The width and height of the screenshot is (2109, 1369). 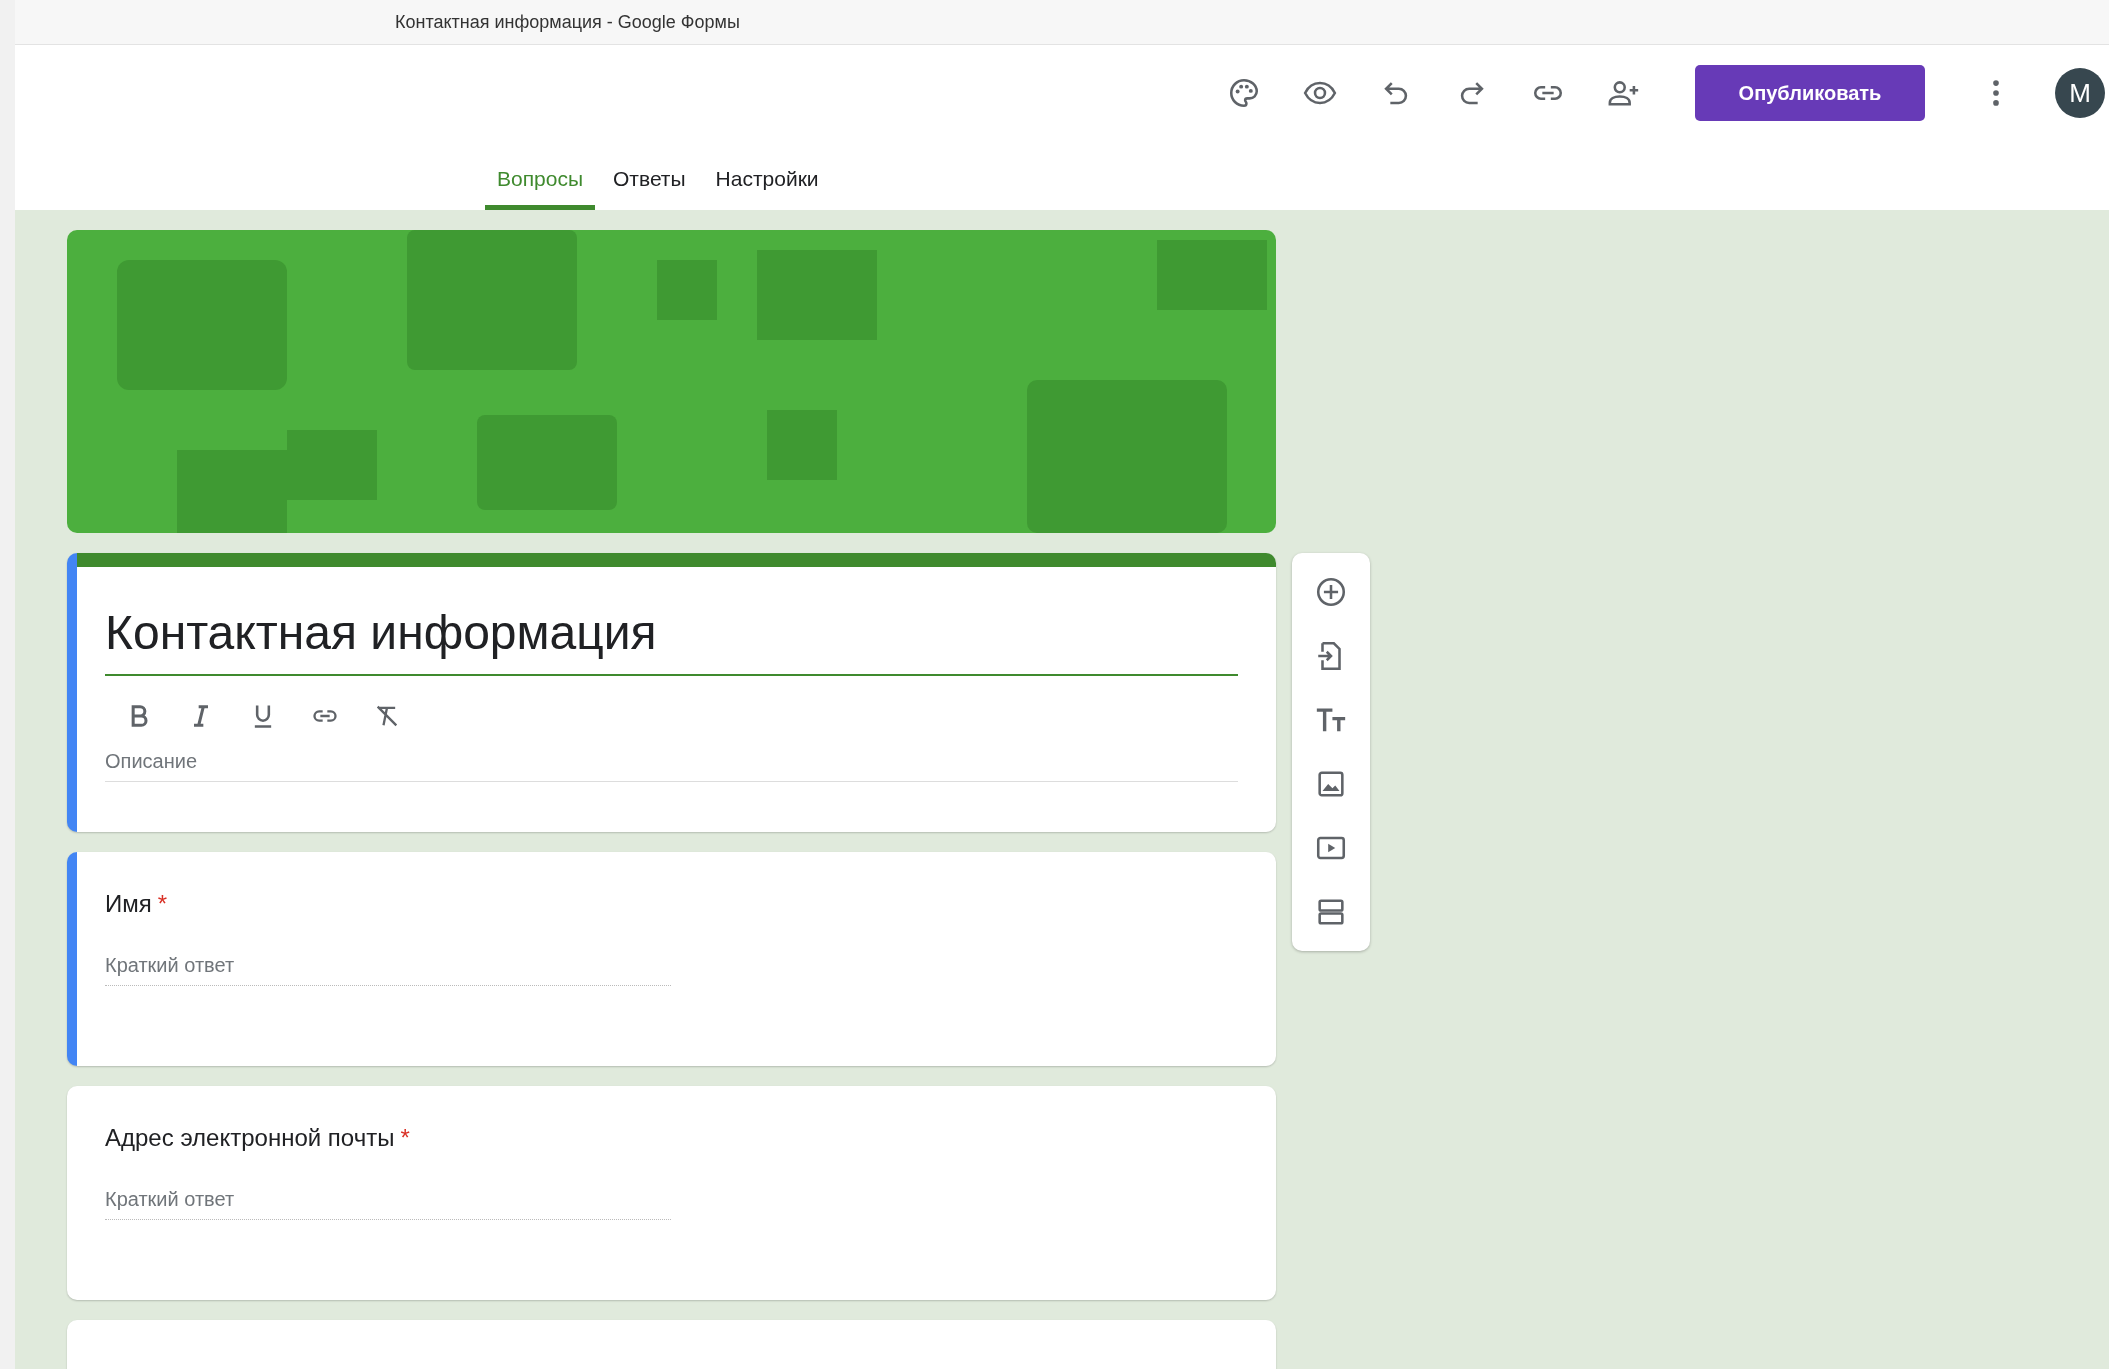 What do you see at coordinates (128, 904) in the screenshot?
I see `question-title: Имя` at bounding box center [128, 904].